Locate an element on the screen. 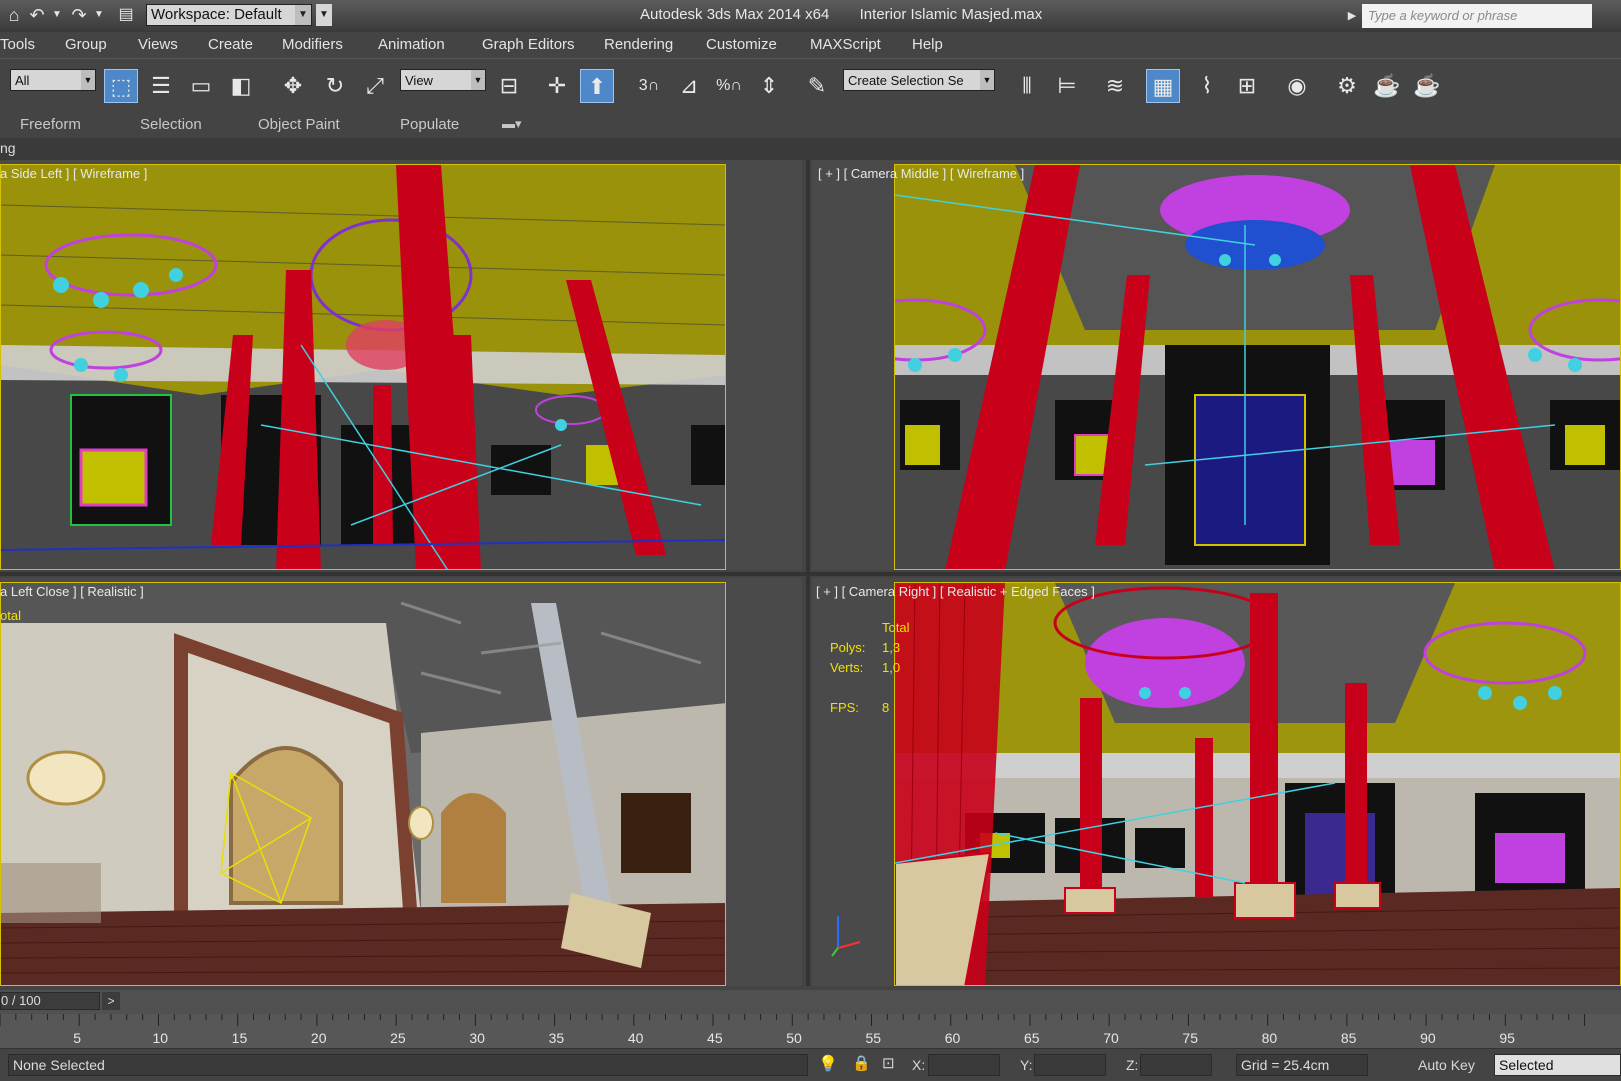 This screenshot has width=1621, height=1081. align-icon: ⊨ is located at coordinates (1067, 86).